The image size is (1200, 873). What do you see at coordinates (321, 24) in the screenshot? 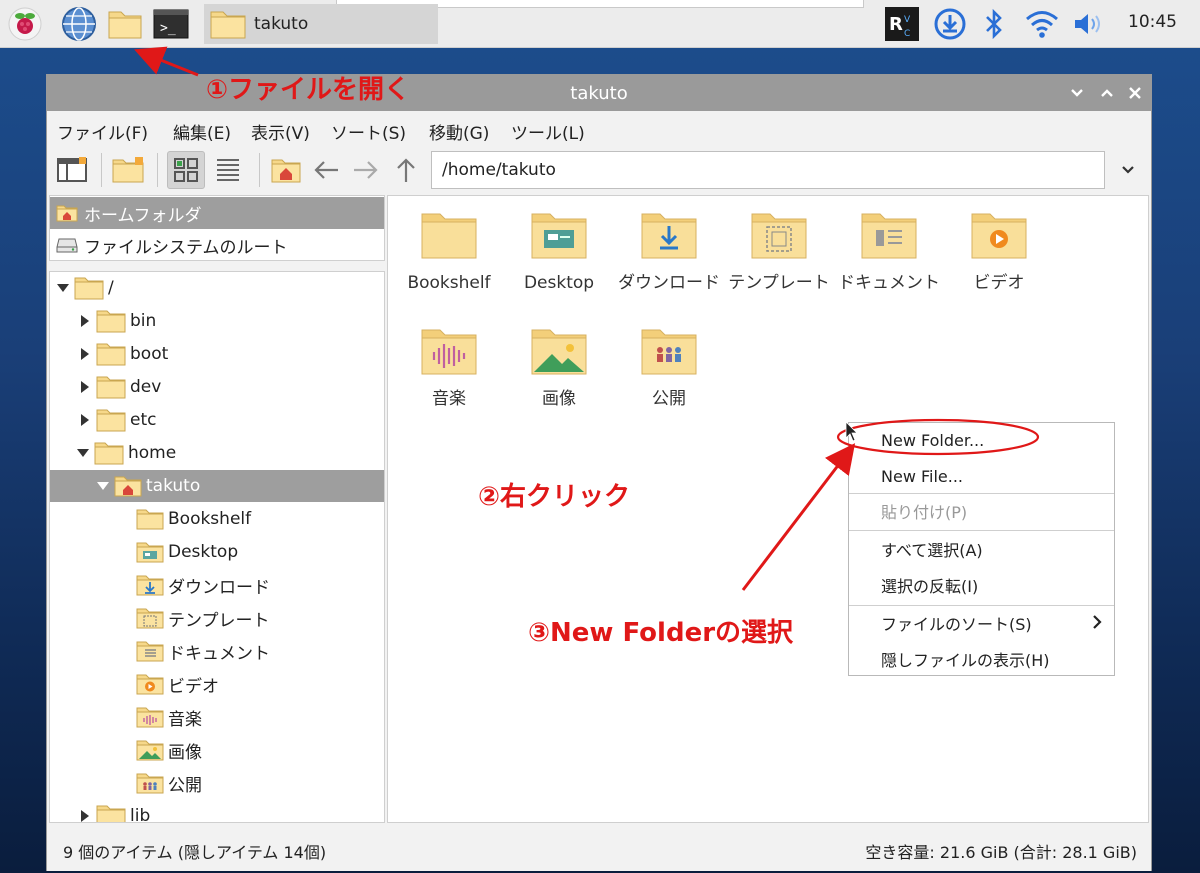
I see `taskbar-window-button: takuto` at bounding box center [321, 24].